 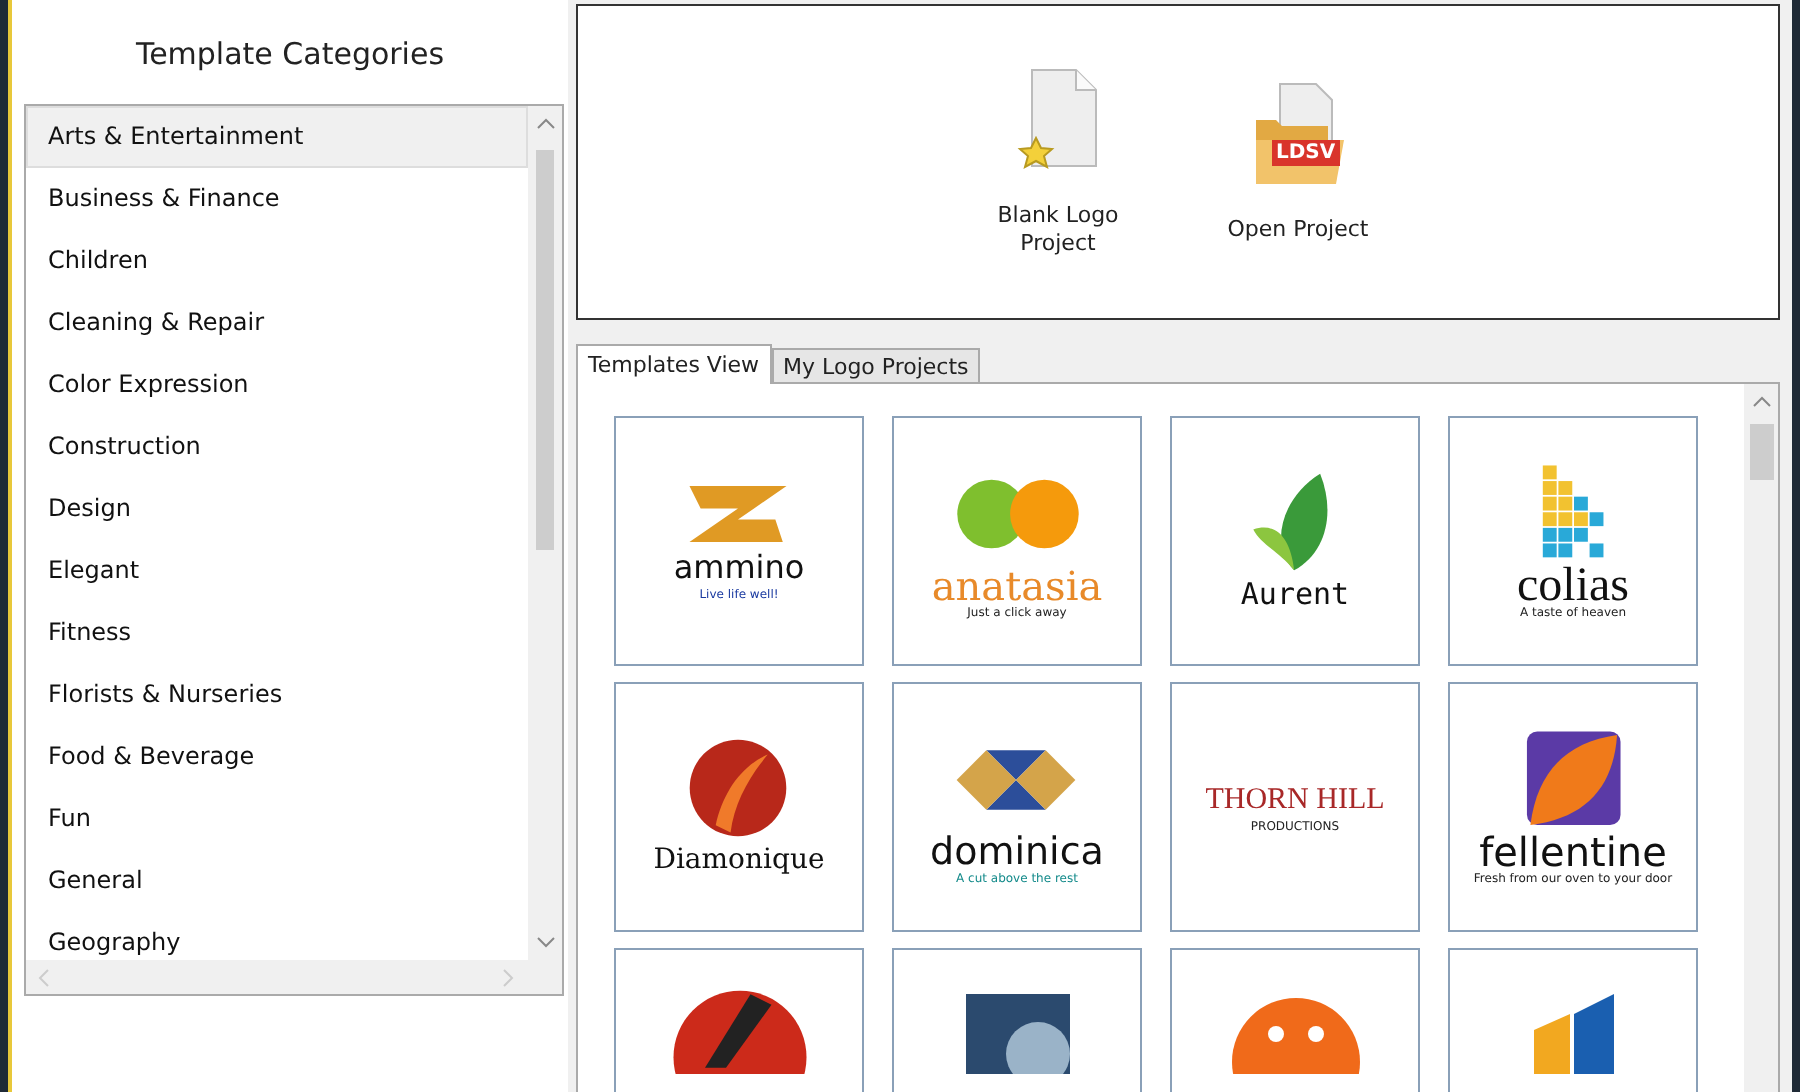 I want to click on category-item: Food & Beverage, so click(x=277, y=757).